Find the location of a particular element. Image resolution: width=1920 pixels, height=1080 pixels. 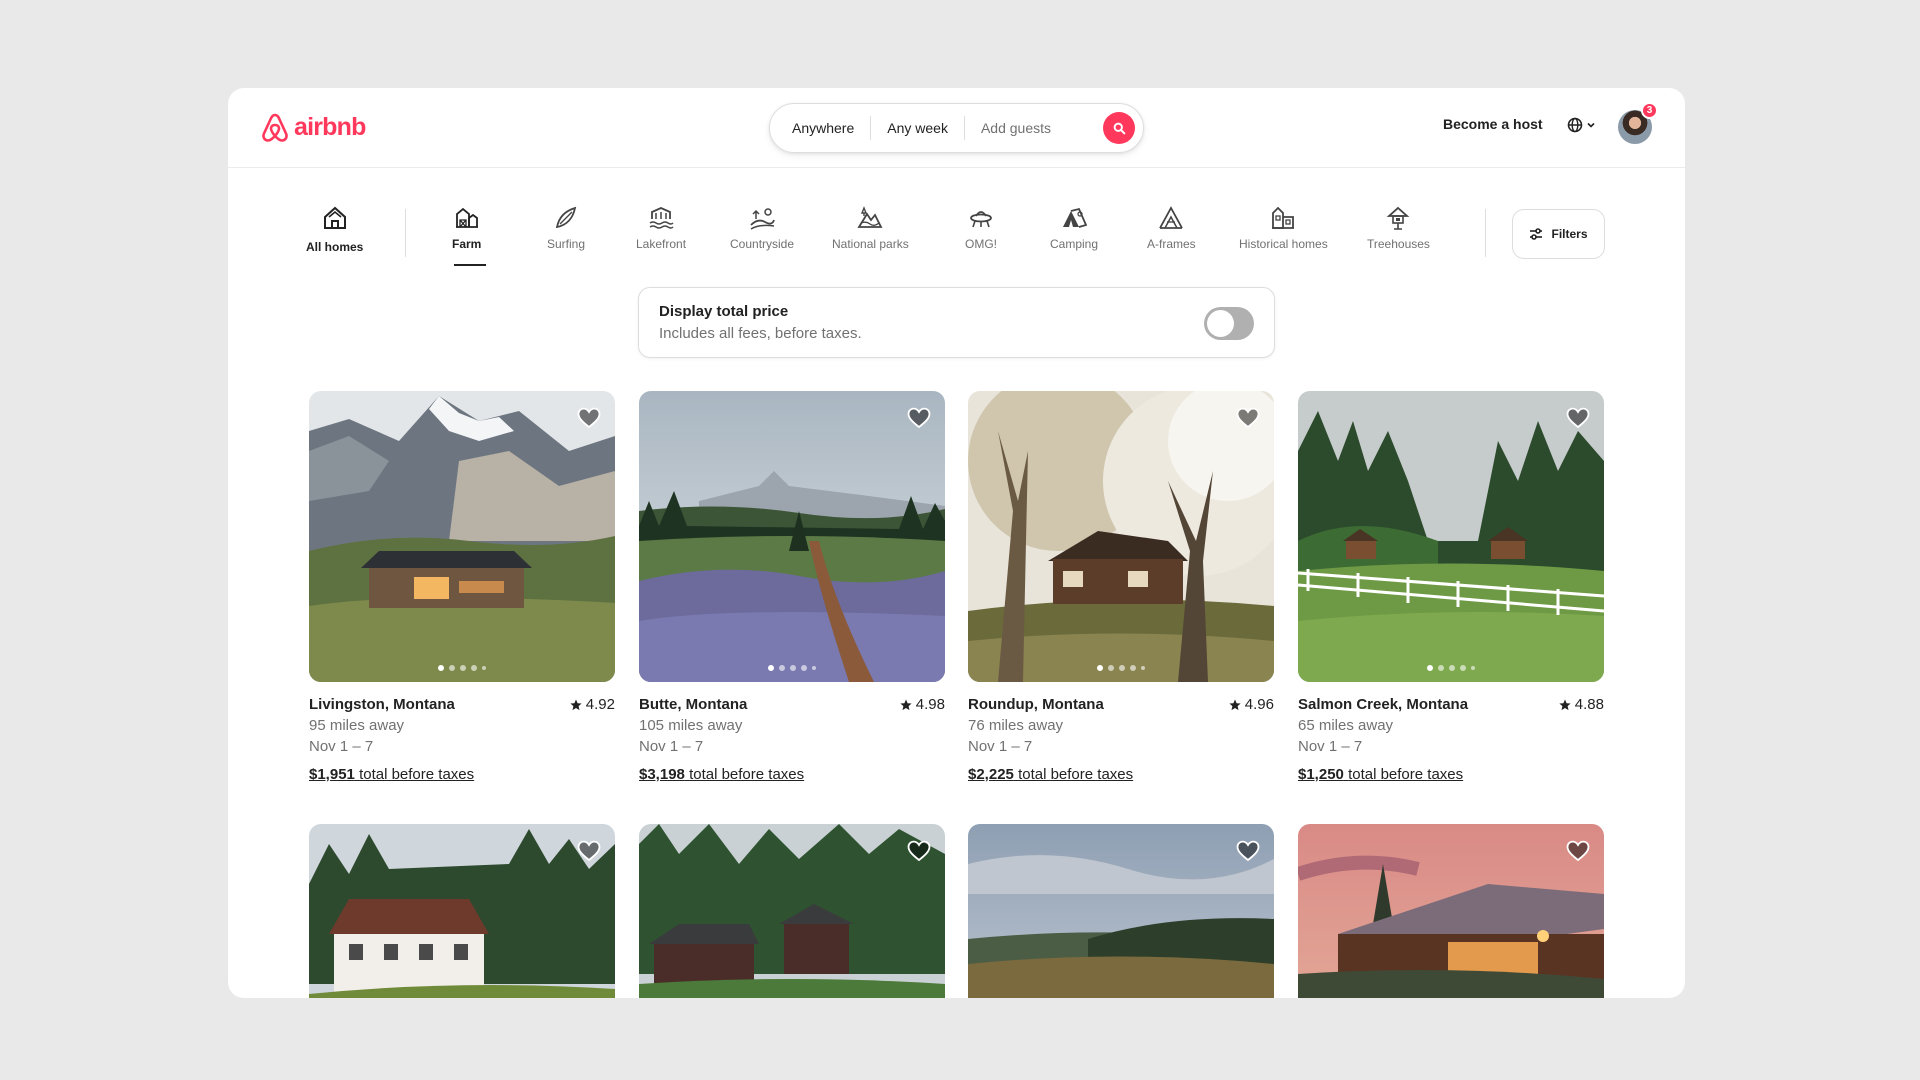

historical-home-icon is located at coordinates (1283, 217).